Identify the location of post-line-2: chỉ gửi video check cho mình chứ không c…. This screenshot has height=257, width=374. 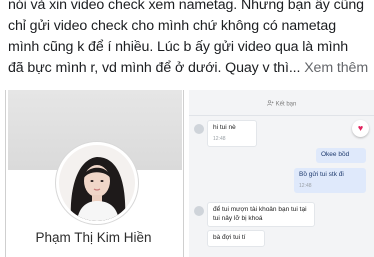
(172, 26).